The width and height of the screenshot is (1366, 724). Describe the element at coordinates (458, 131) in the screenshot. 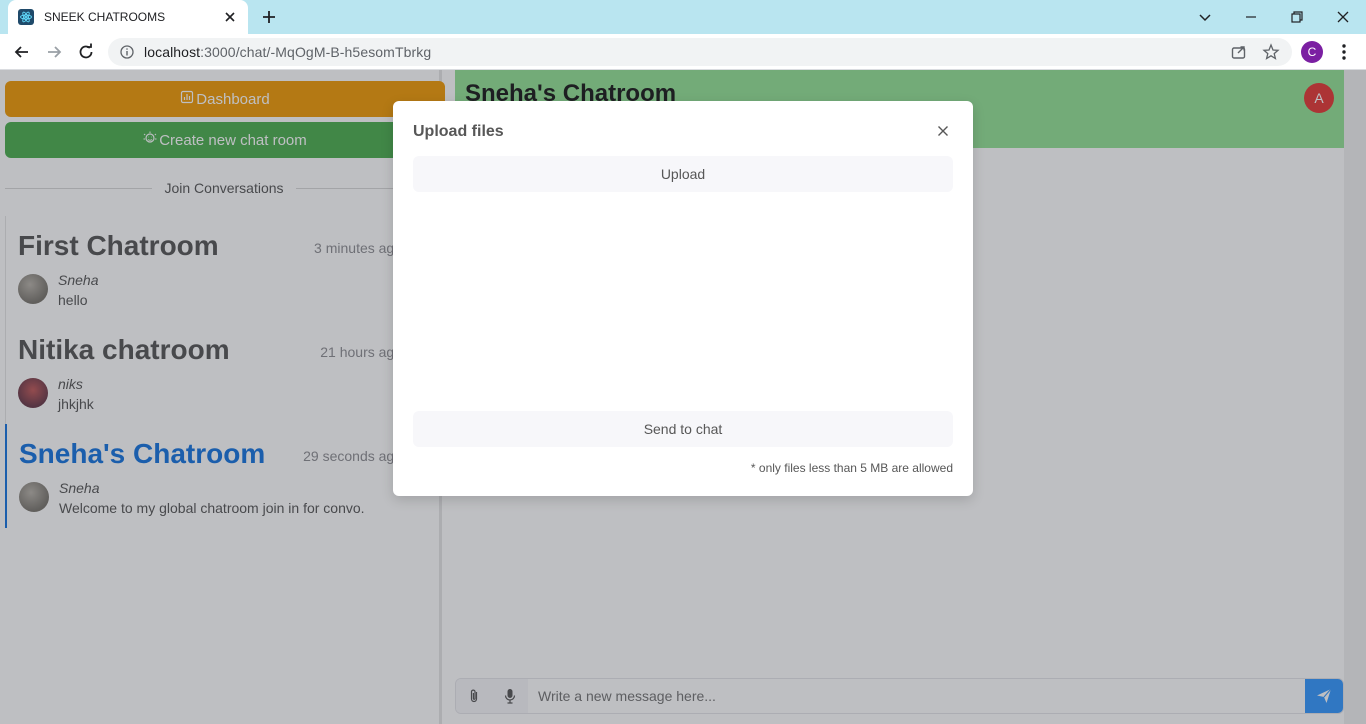

I see `modal-title: Upload files` at that location.